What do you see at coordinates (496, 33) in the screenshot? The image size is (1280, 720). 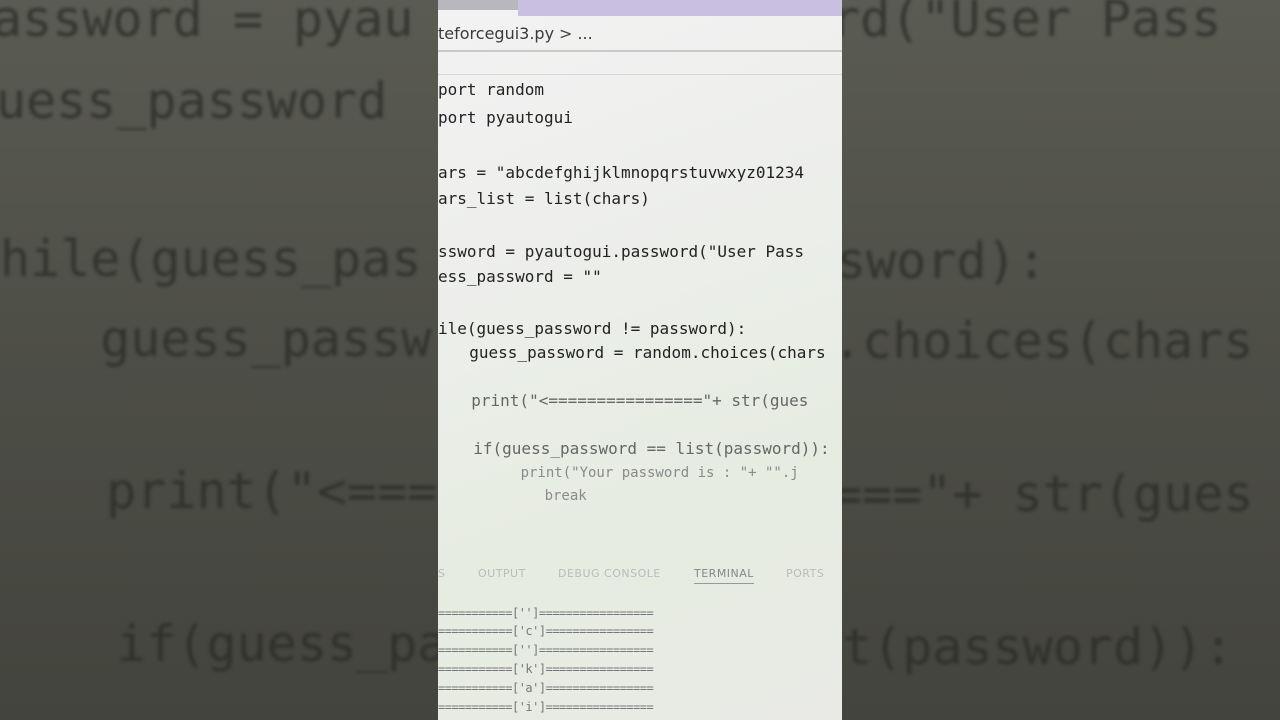 I see `breadcrumb-file: teforcegui3.py` at bounding box center [496, 33].